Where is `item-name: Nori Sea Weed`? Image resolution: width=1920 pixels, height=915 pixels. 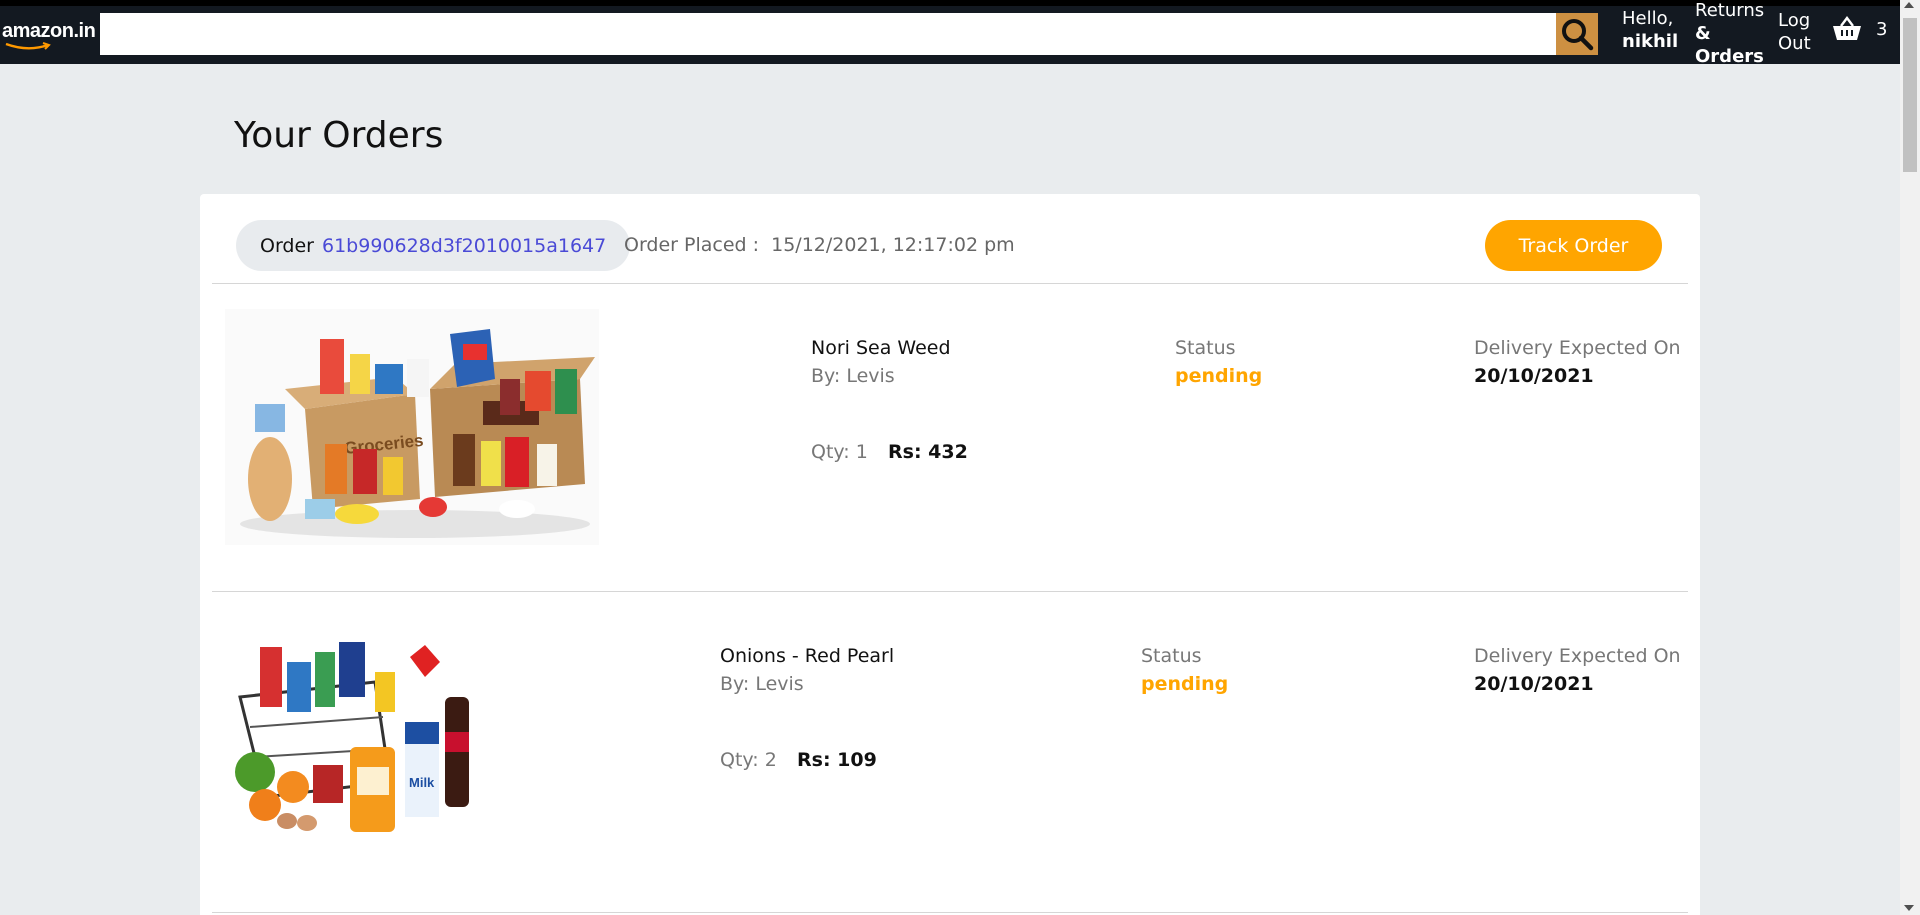 item-name: Nori Sea Weed is located at coordinates (881, 348).